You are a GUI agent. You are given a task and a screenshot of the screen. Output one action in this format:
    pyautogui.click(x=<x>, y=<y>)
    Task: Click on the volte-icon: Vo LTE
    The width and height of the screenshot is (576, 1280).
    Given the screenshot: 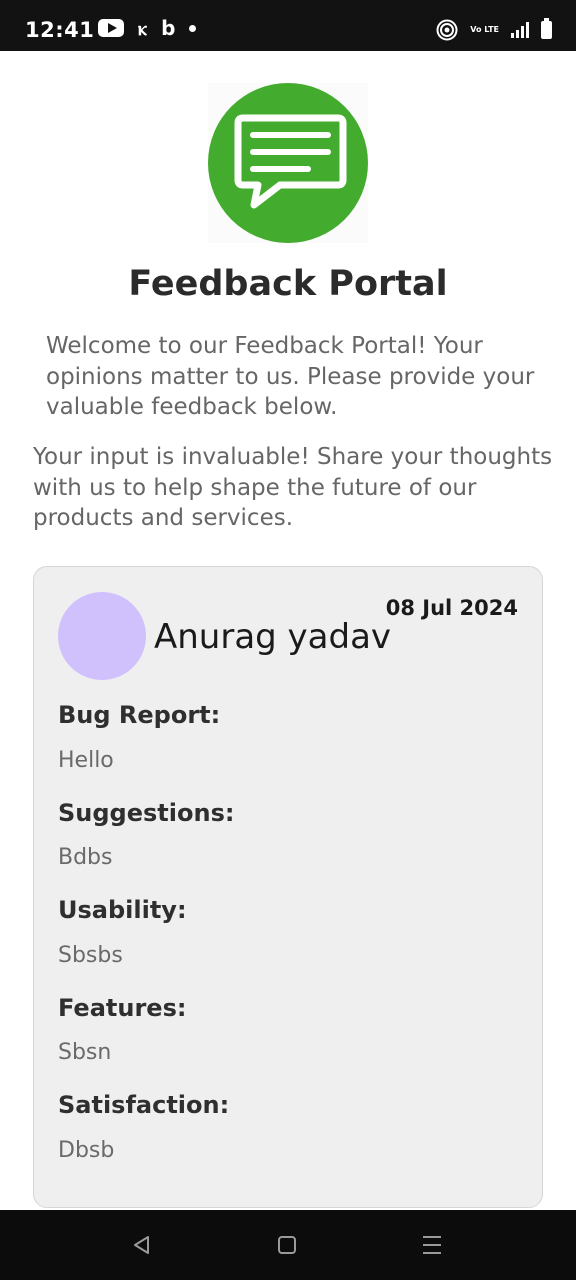 What is the action you would take?
    pyautogui.click(x=484, y=29)
    